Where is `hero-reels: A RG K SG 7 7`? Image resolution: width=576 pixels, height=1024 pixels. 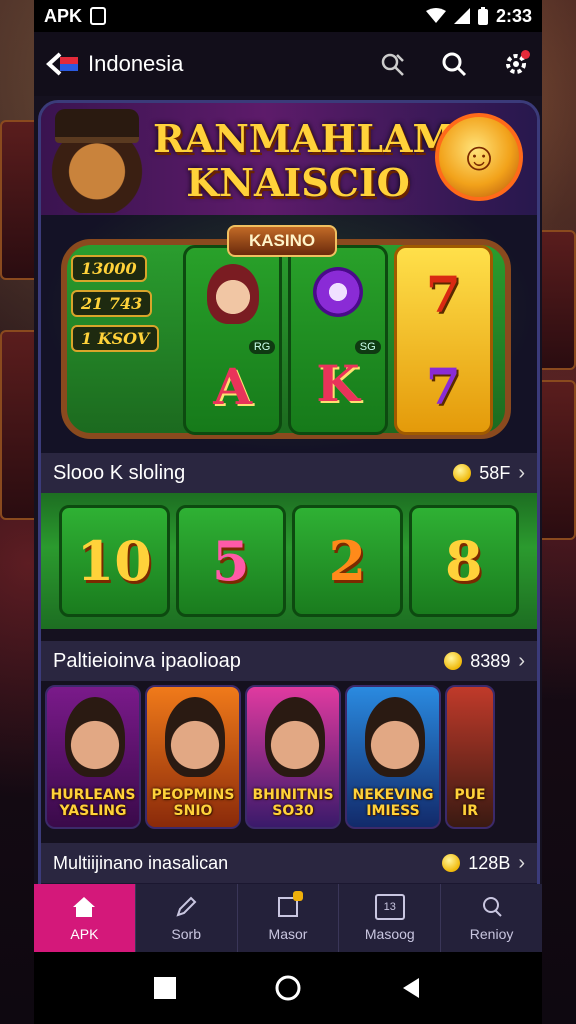 hero-reels: A RG K SG 7 7 is located at coordinates (338, 340).